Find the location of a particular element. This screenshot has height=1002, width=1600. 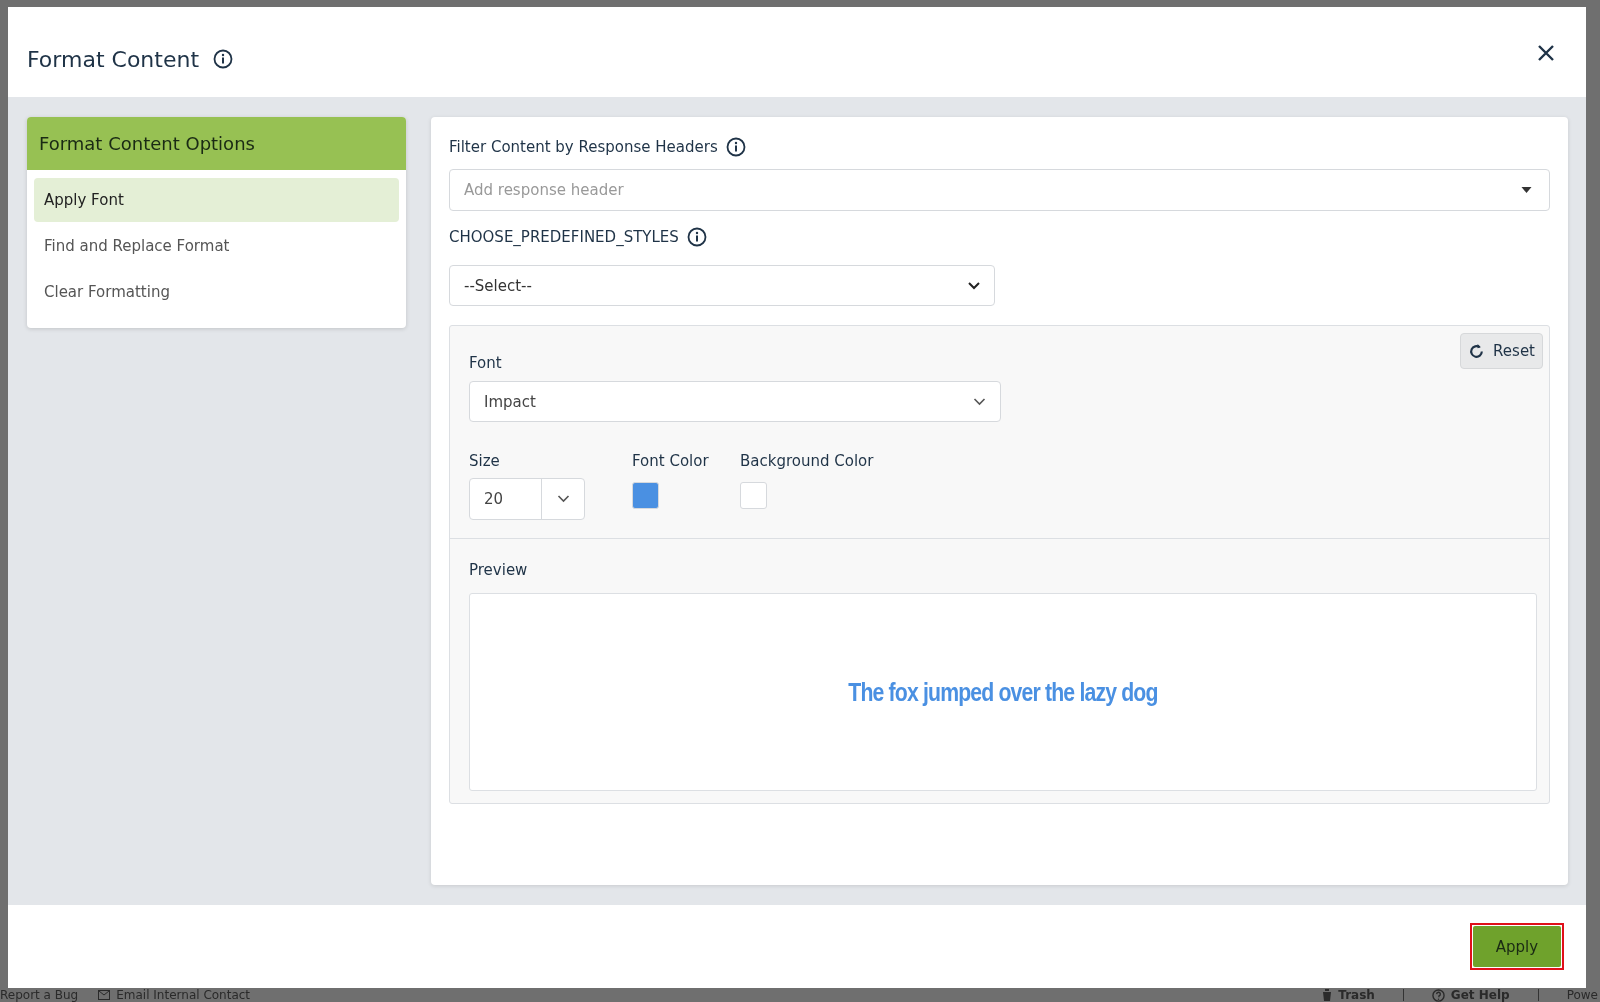

option-item: Clear Formatting is located at coordinates (216, 292).